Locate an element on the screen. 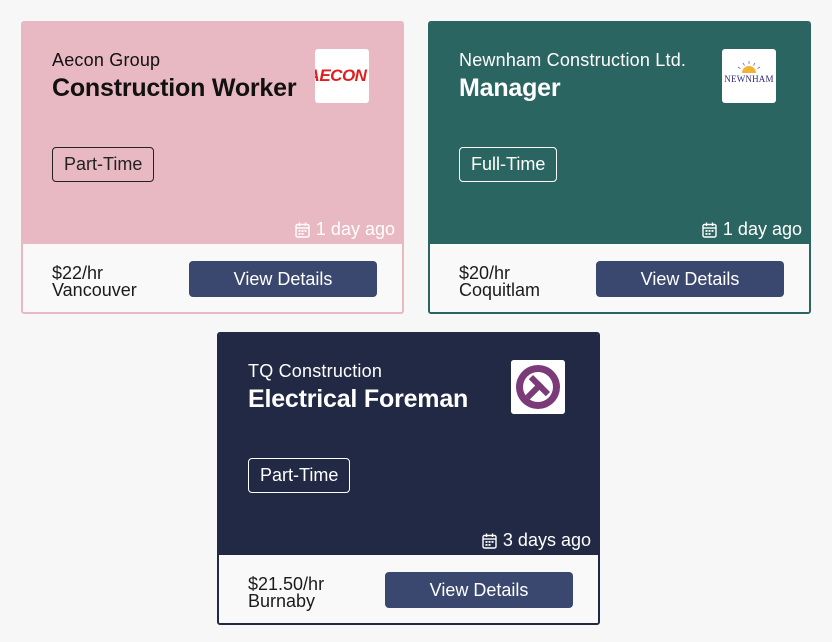  posted-date: 3 days ago is located at coordinates (536, 540).